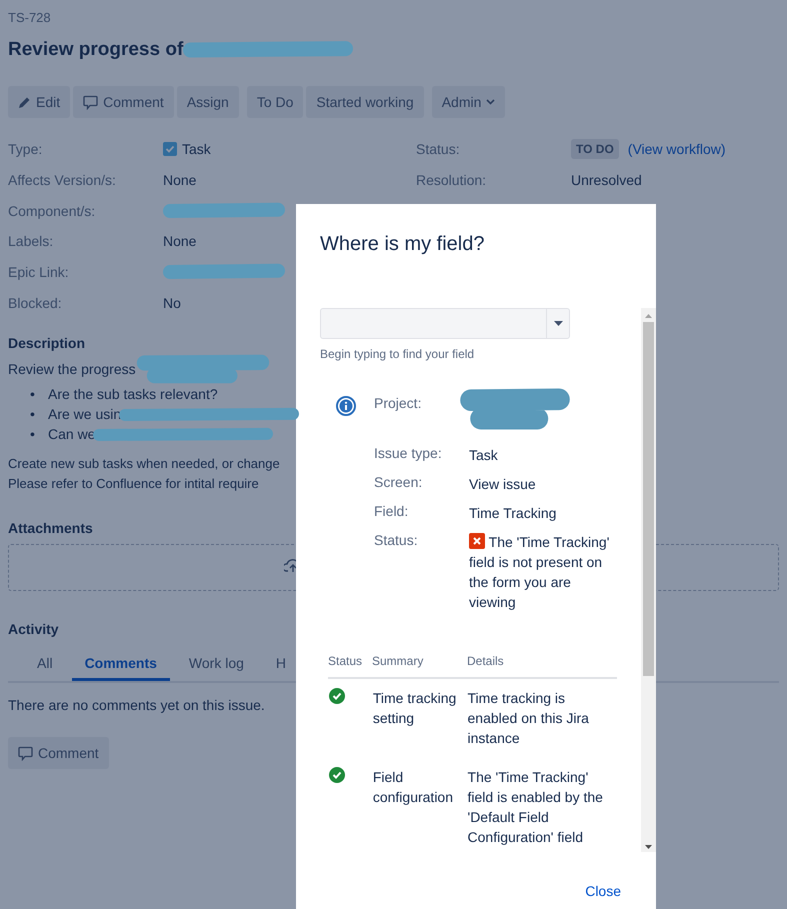  I want to click on chevron-down-icon, so click(491, 102).